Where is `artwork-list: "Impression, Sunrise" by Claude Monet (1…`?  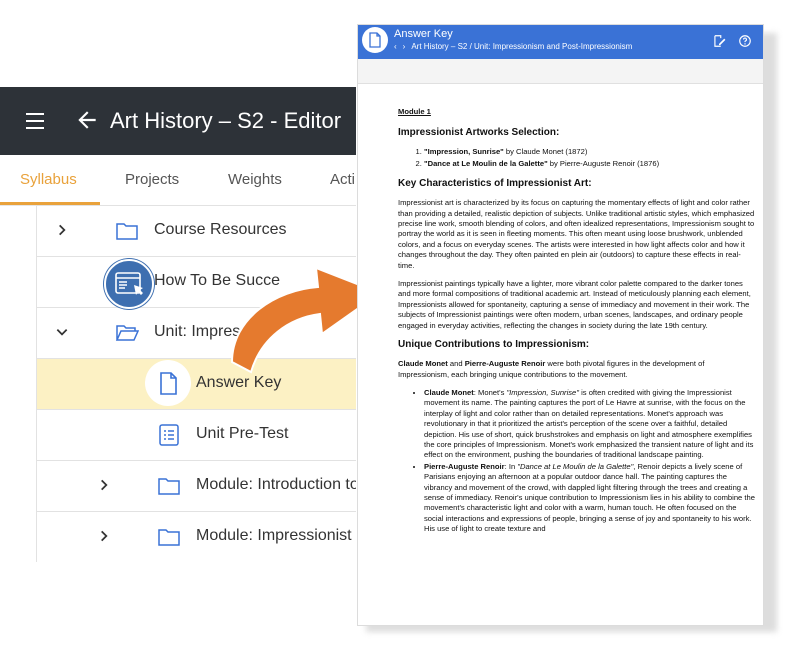 artwork-list: "Impression, Sunrise" by Claude Monet (1… is located at coordinates (577, 158).